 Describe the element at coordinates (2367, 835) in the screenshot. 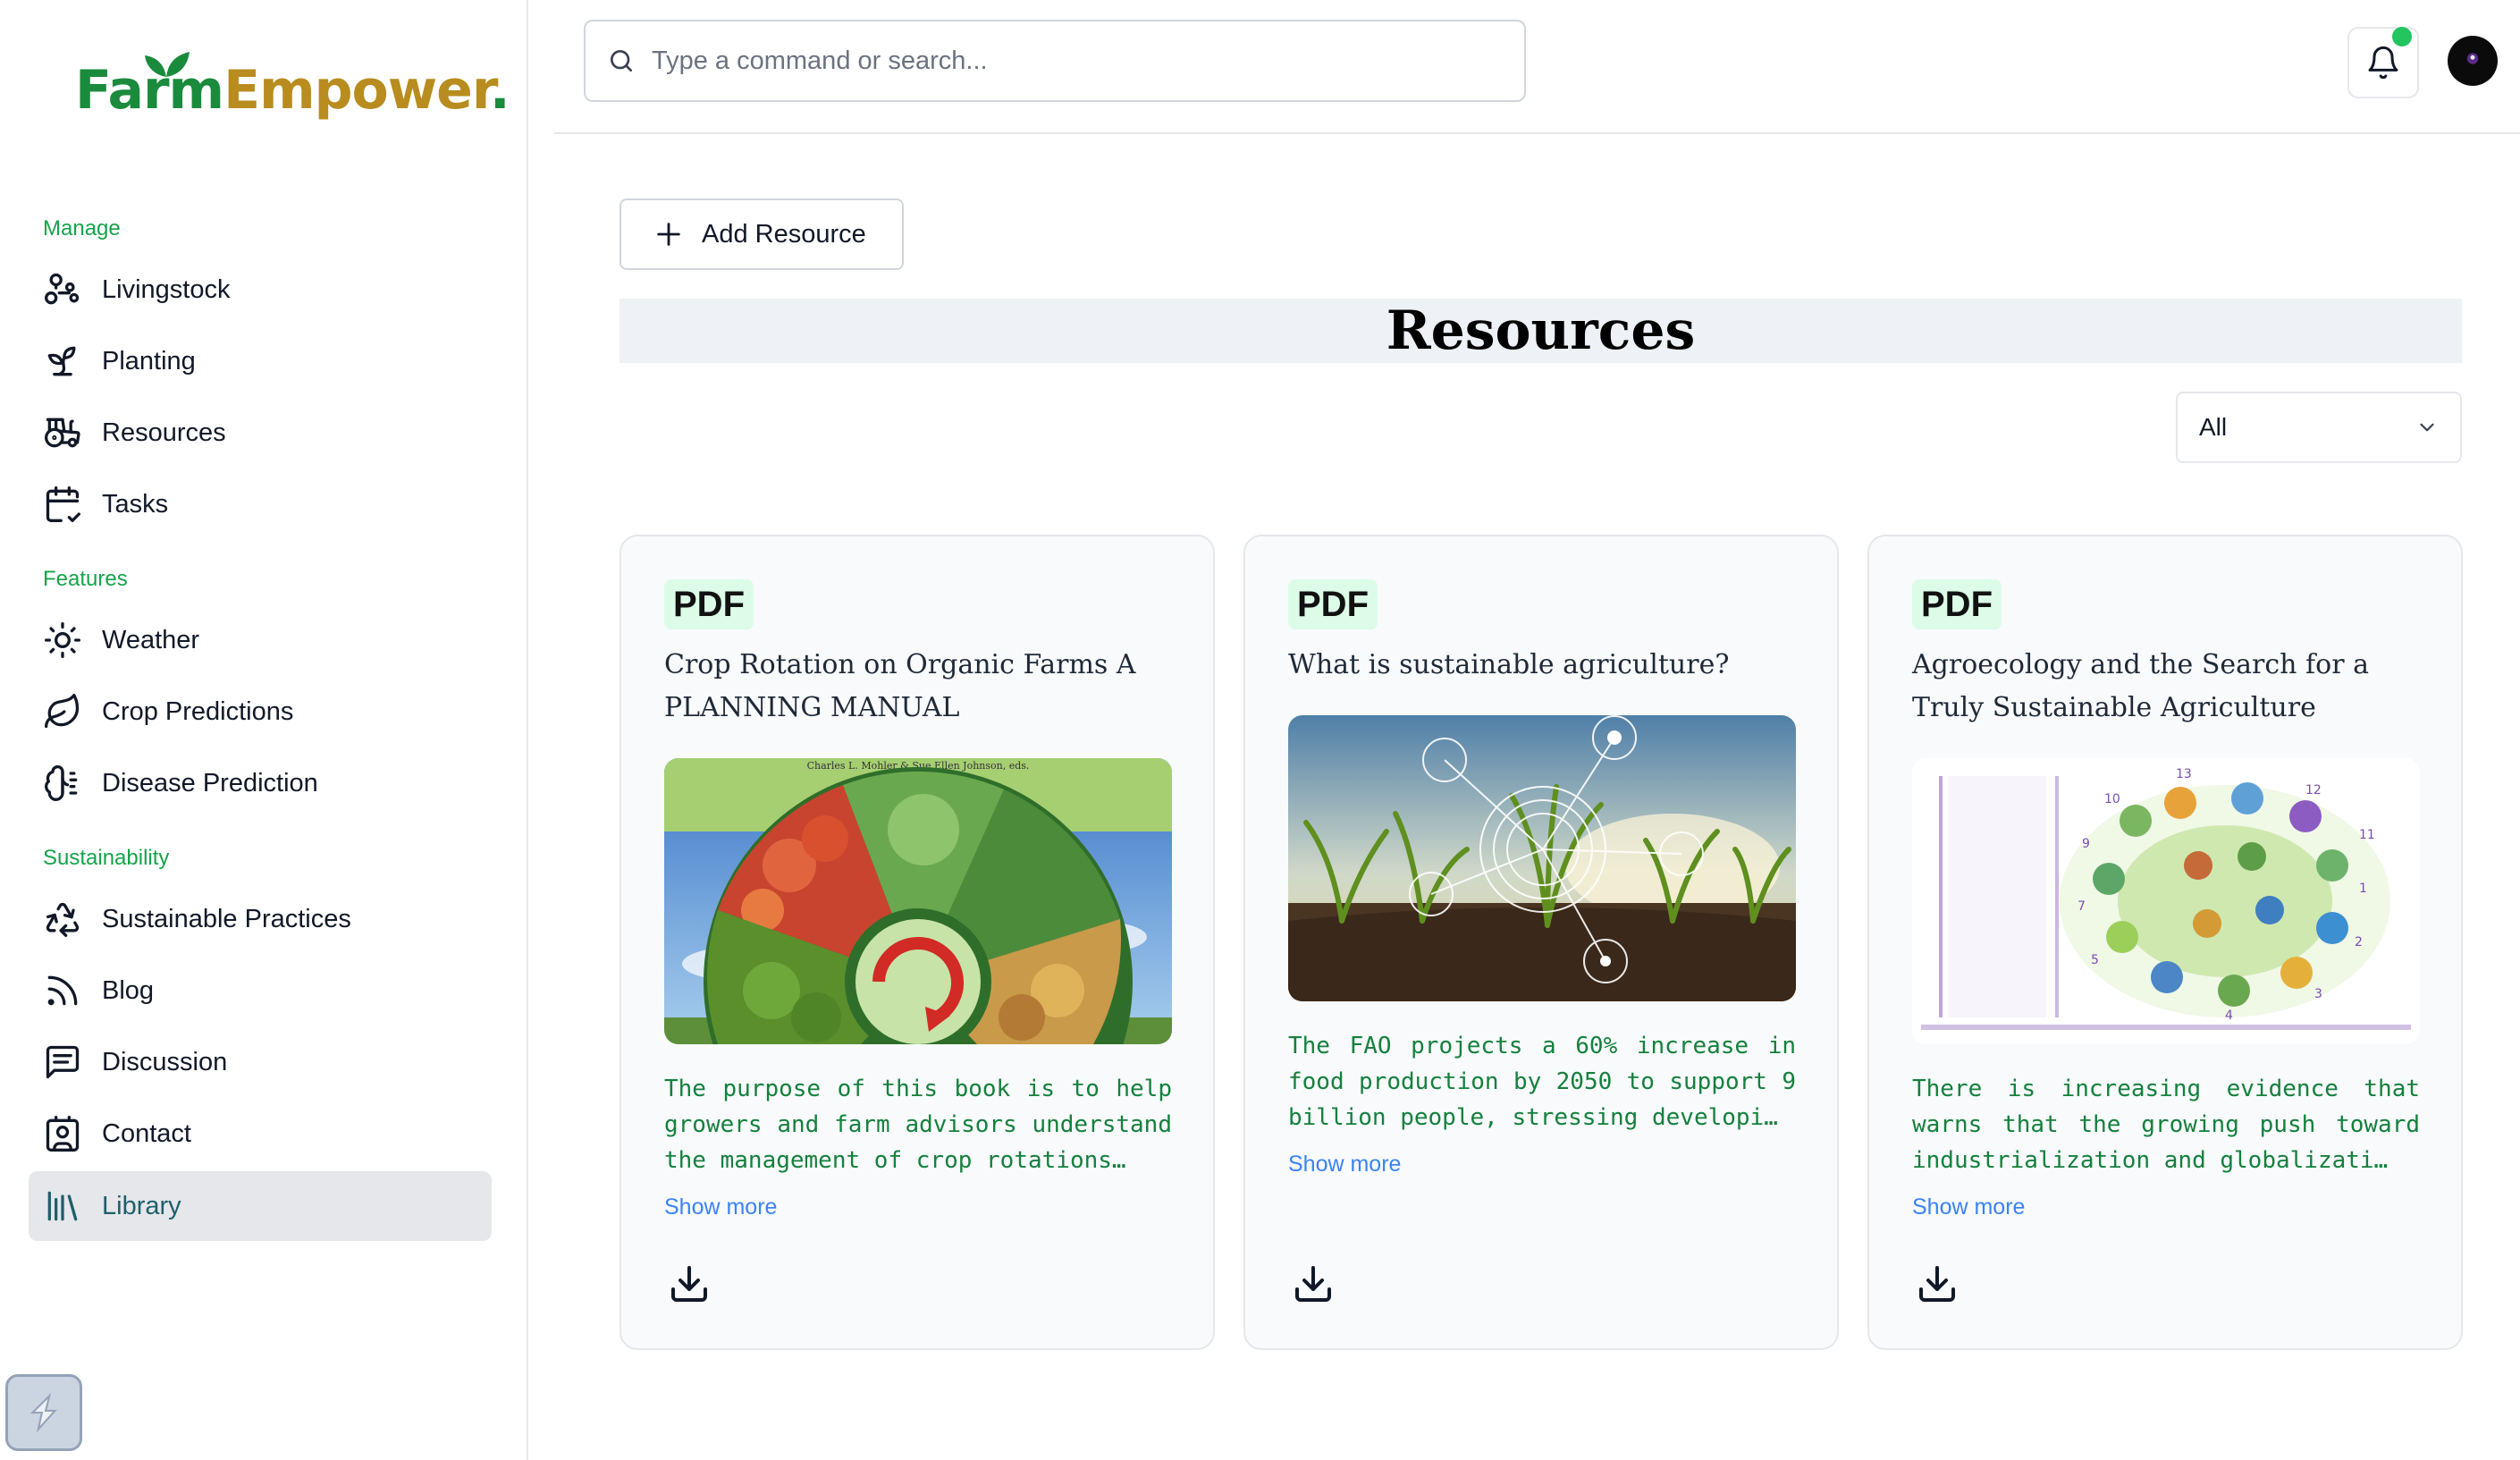

I see `svg-text: 11` at that location.